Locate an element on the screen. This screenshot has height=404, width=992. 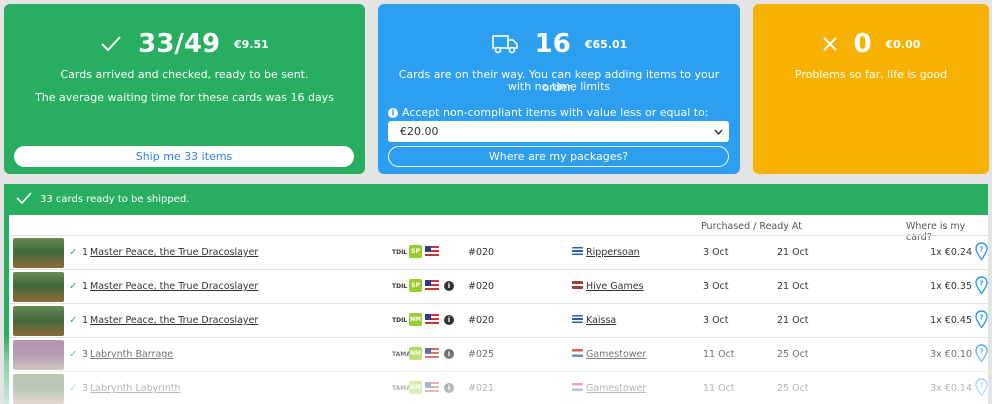
problems-message: Problems so far, life is good is located at coordinates (871, 74).